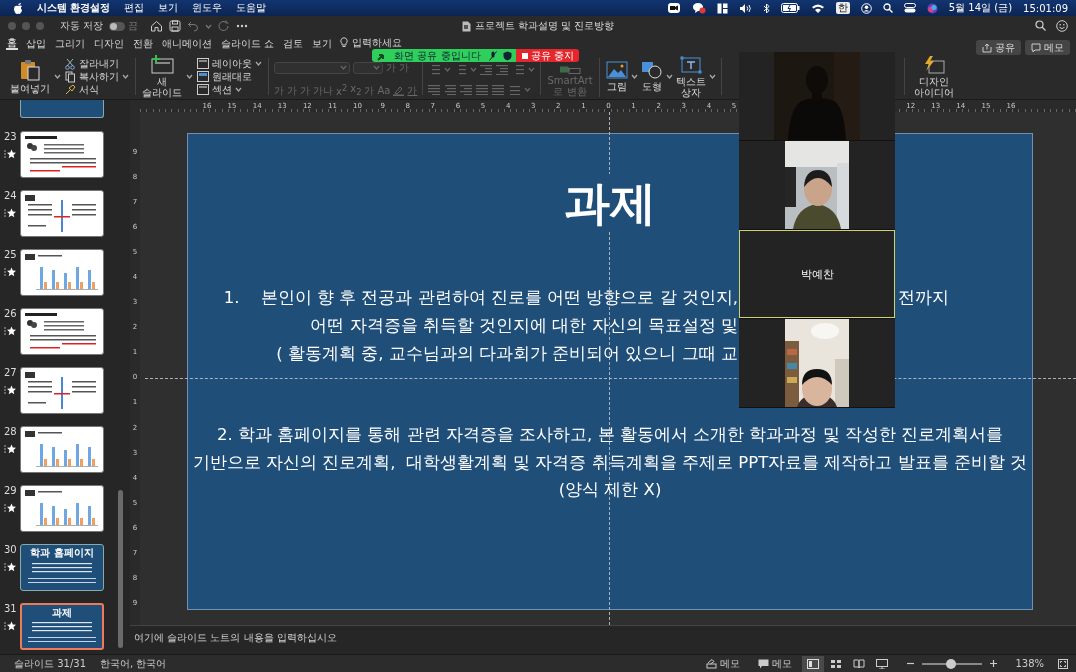  Describe the element at coordinates (817, 8) in the screenshot. I see `wifi-icon` at that location.